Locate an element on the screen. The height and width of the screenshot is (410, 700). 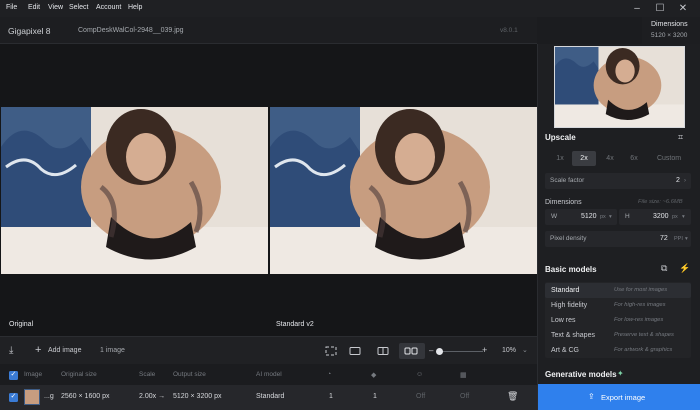
model-text-shapes: Text & shapes Preserve text & shapes is located at coordinates (618, 335).